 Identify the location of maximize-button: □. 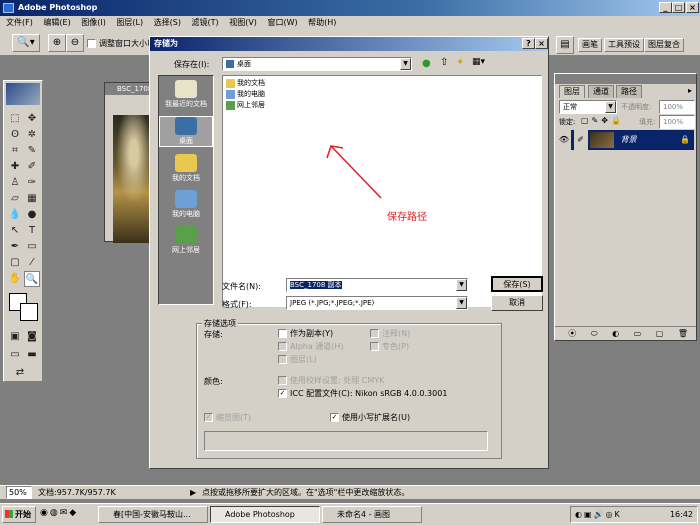
(678, 7).